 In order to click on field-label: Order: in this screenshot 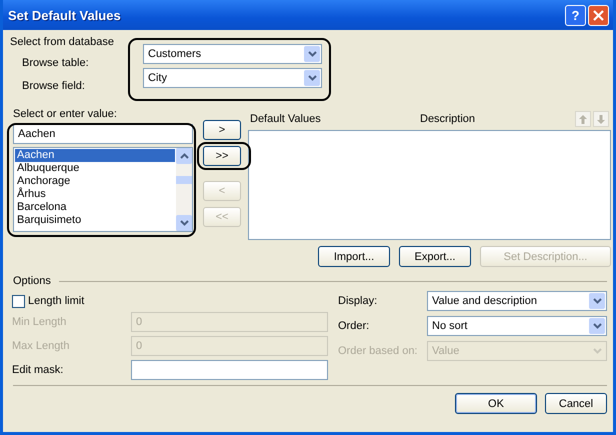, I will do `click(354, 326)`.